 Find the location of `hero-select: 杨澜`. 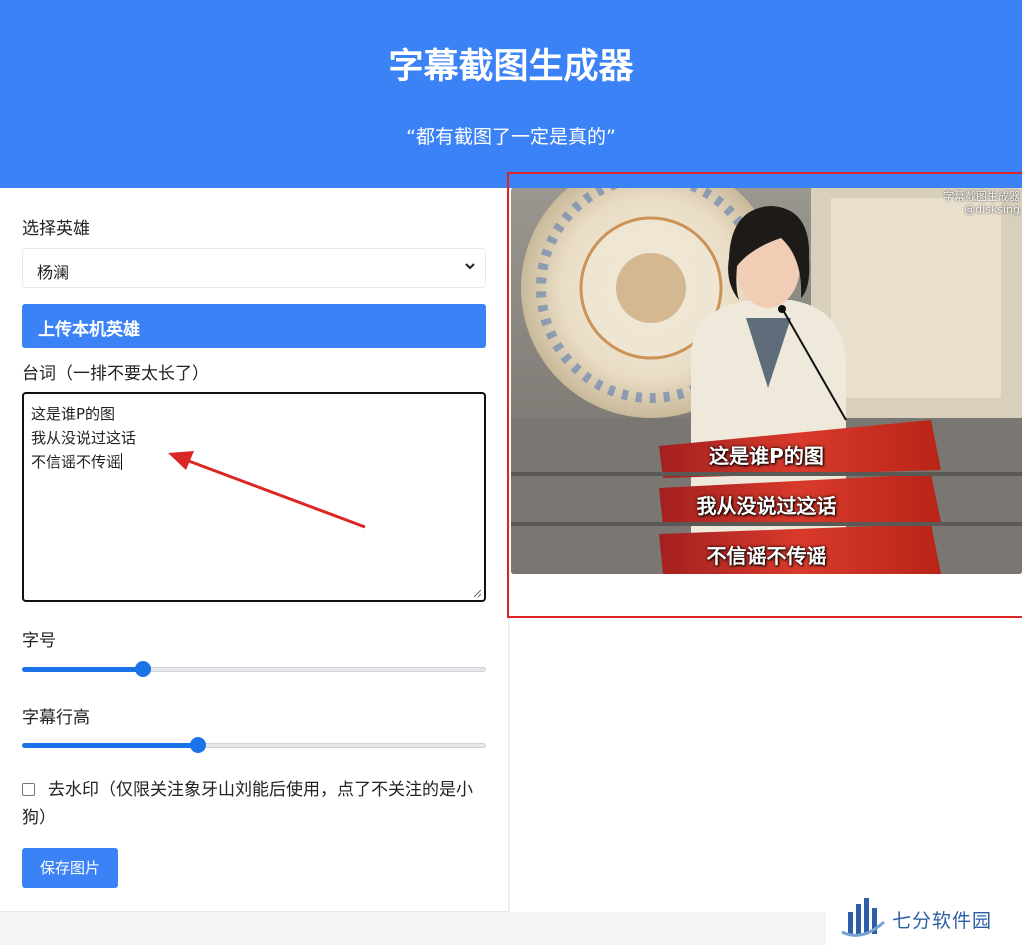

hero-select: 杨澜 is located at coordinates (254, 268).